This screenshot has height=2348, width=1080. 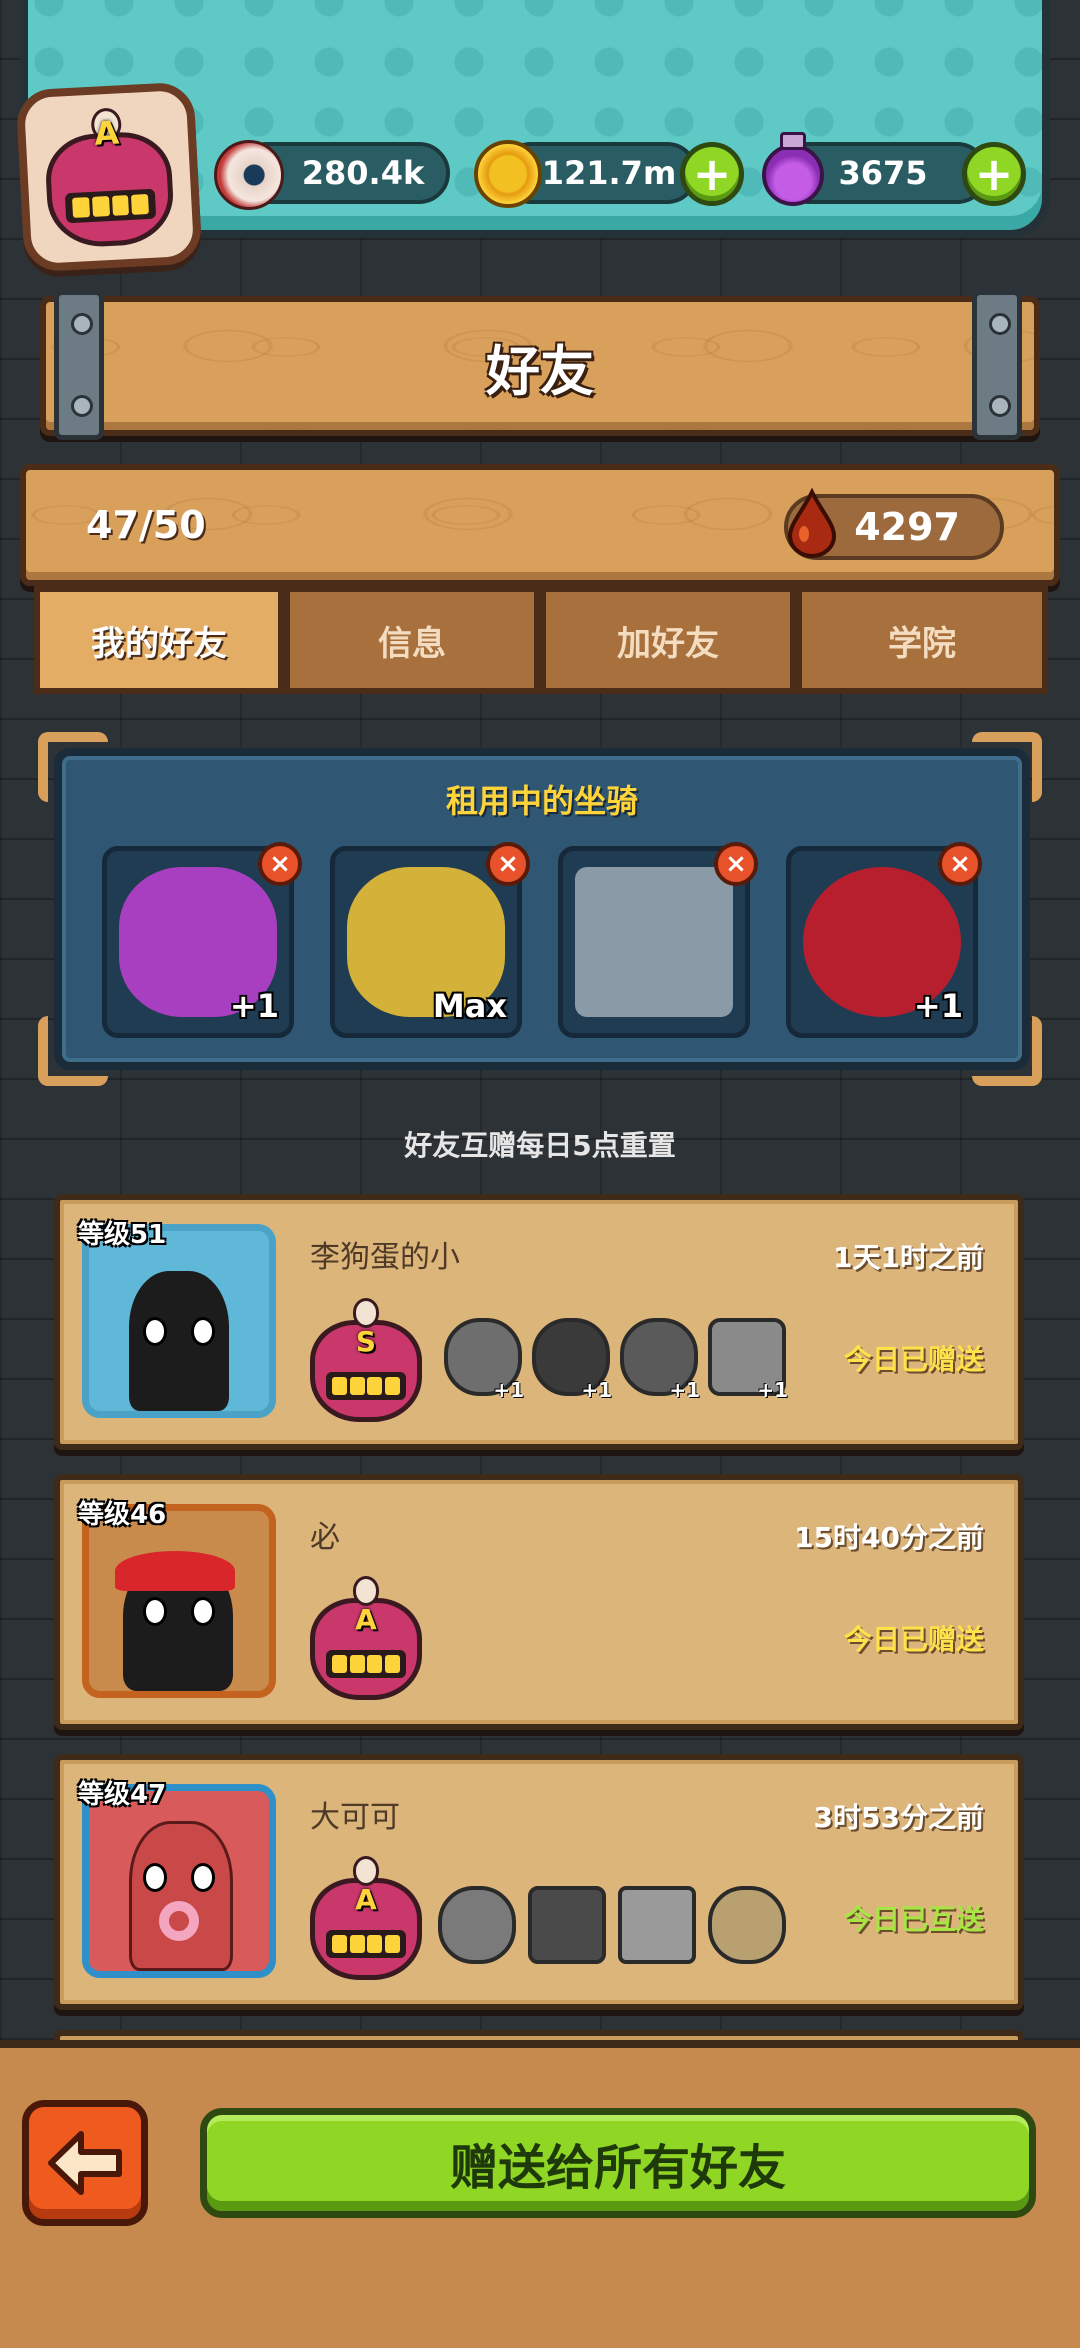 What do you see at coordinates (412, 640) in the screenshot?
I see `tab-messages: 信息` at bounding box center [412, 640].